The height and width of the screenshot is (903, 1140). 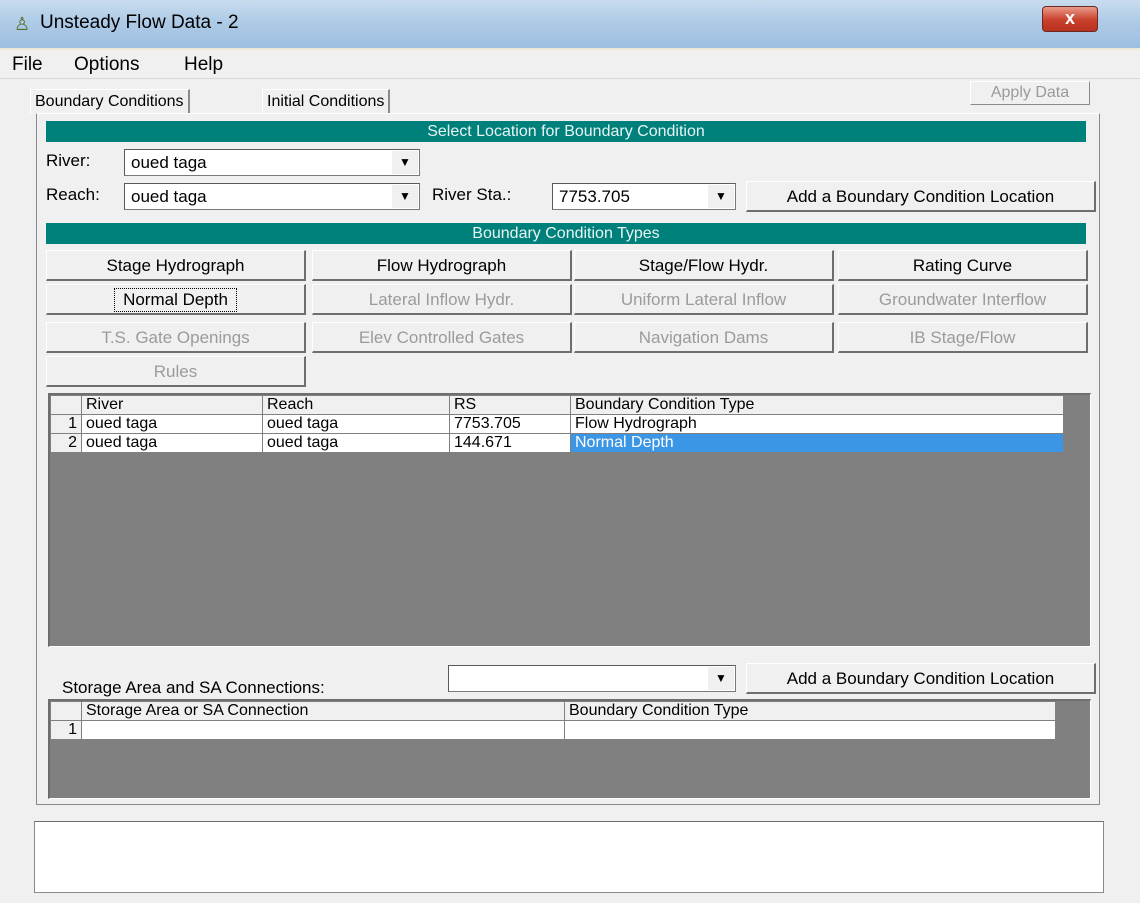 I want to click on ts-gate-openings-button: T.S. Gate Openings, so click(x=176, y=337).